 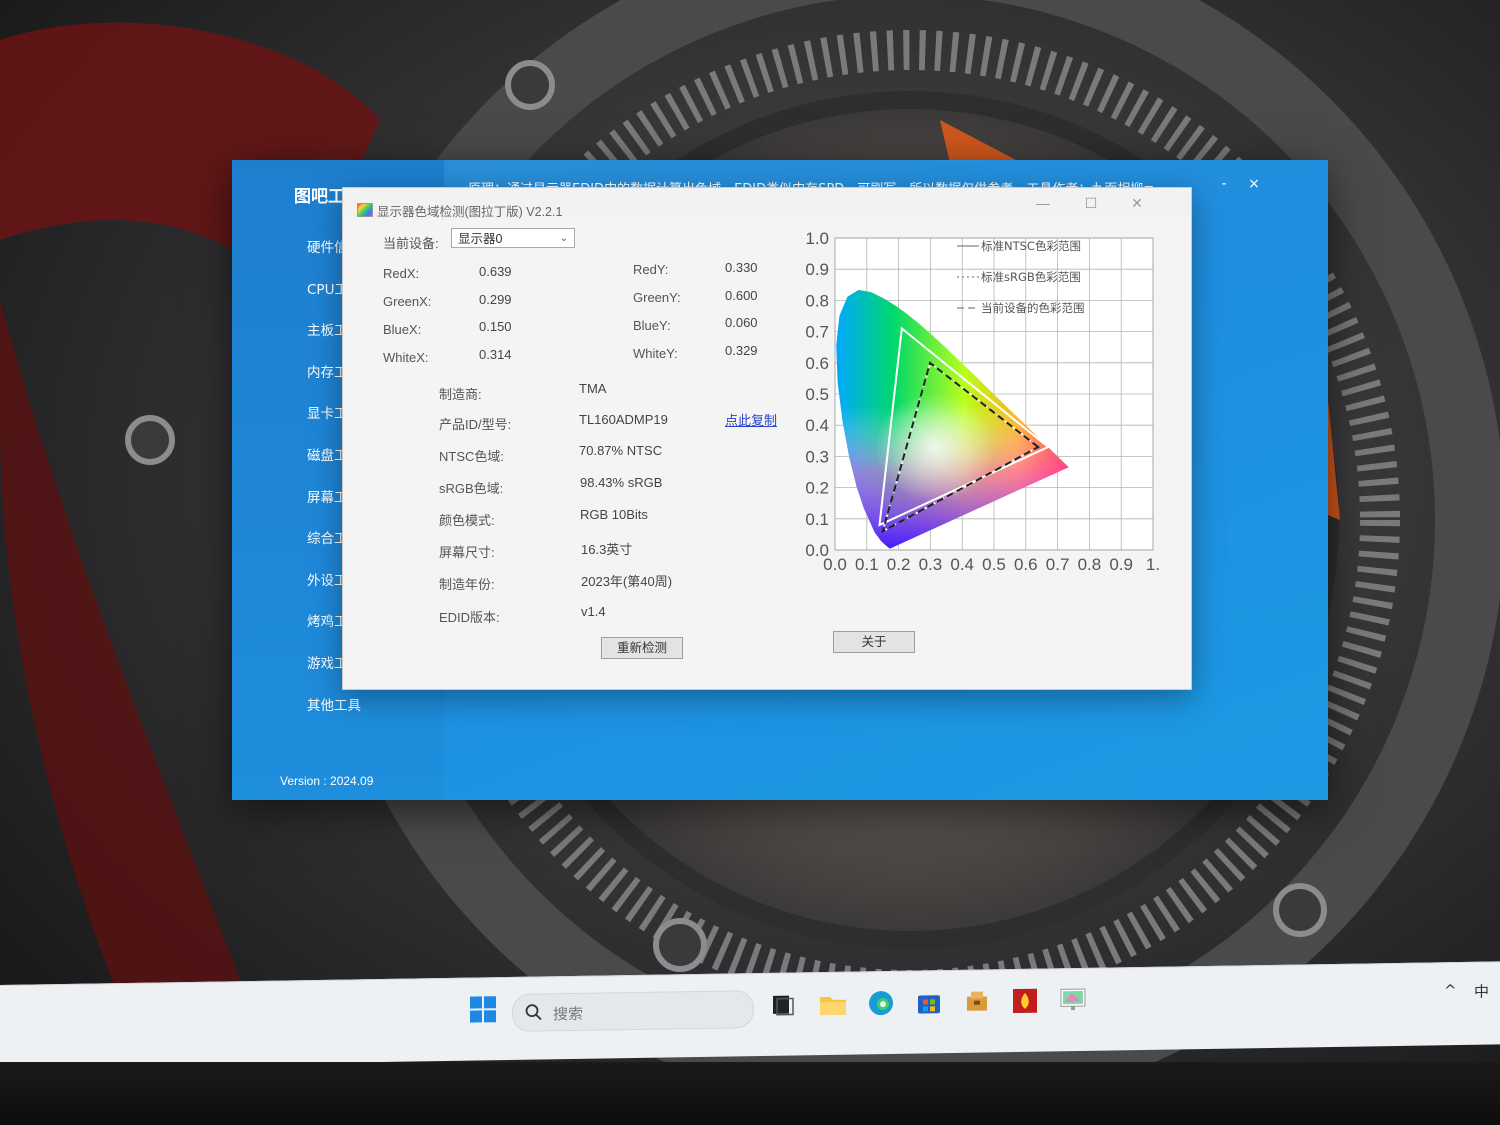 What do you see at coordinates (962, 564) in the screenshot?
I see `x-tick-label: 0.4` at bounding box center [962, 564].